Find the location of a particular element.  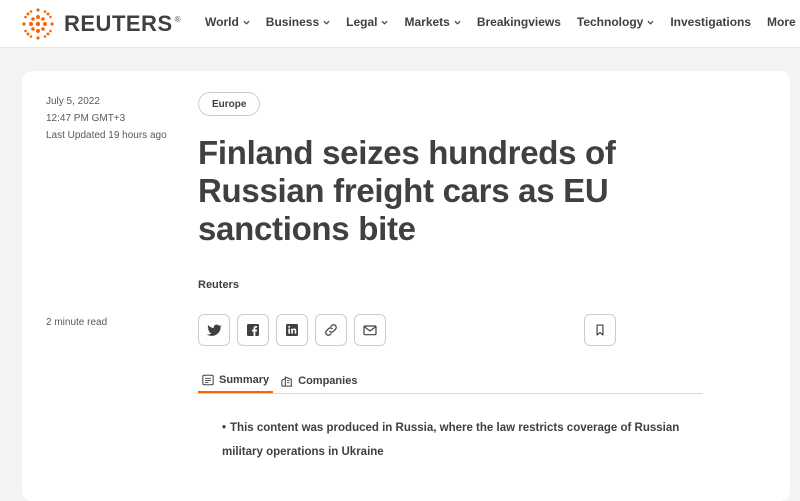

tab-label: Companies is located at coordinates (327, 381).